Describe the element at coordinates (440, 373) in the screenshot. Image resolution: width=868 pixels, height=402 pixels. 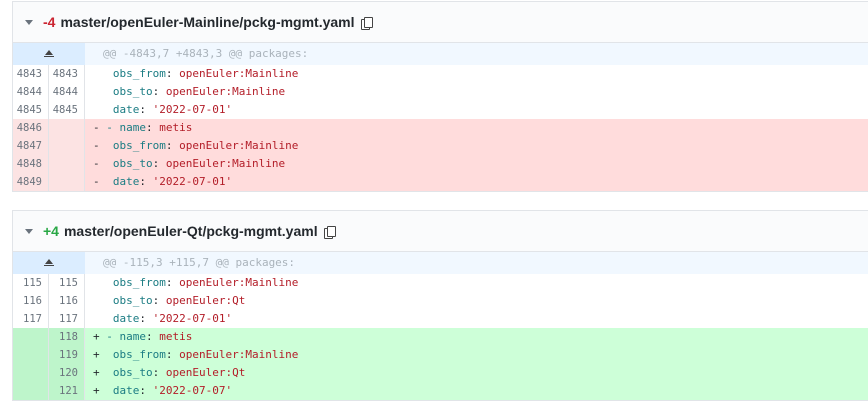
I see `added-row: 120 + obs_to: openEuler:Qt` at that location.